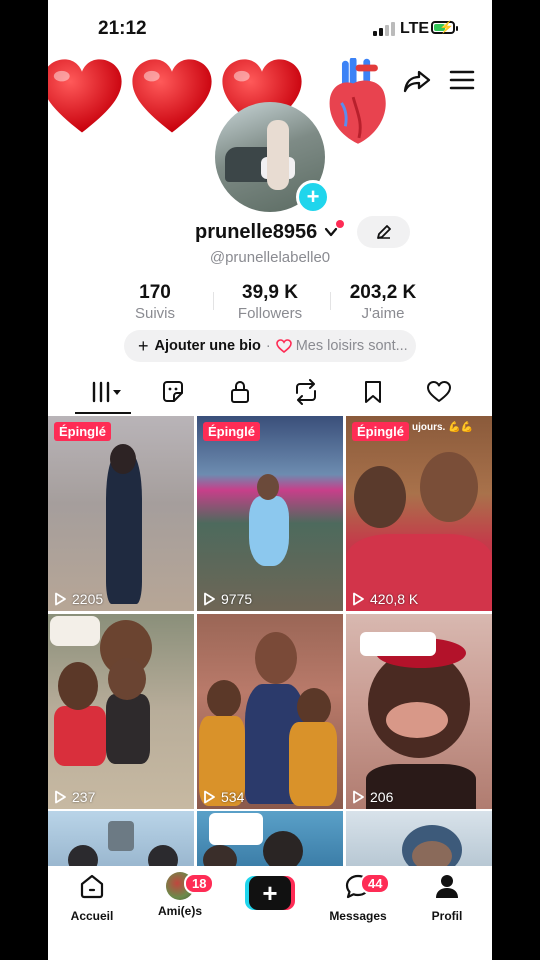 The height and width of the screenshot is (960, 540). I want to click on tab-favorites, so click(373, 392).